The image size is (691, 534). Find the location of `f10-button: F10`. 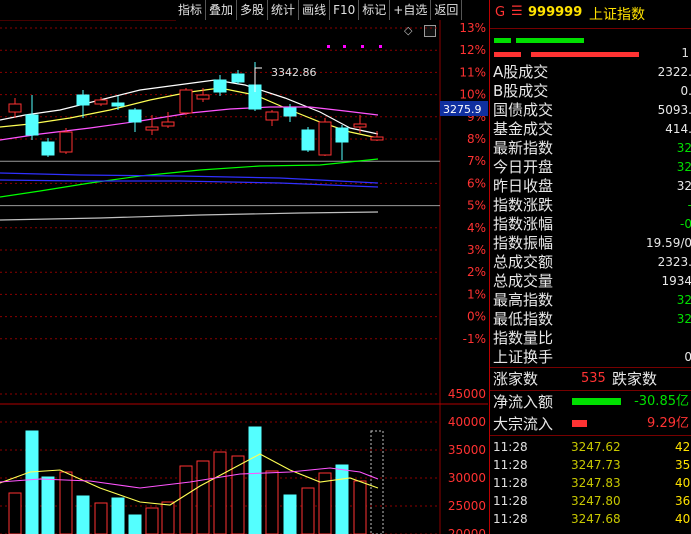

f10-button: F10 is located at coordinates (345, 10).